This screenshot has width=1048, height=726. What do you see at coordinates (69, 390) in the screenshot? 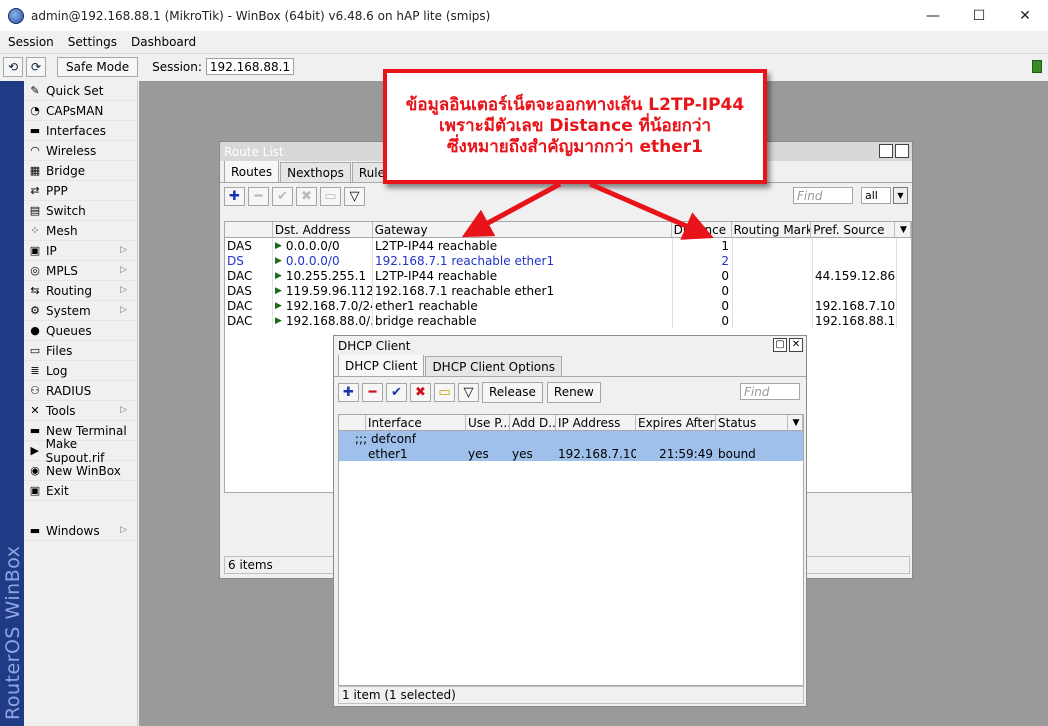
I see `sidebar-item-label: RADIUS` at bounding box center [69, 390].